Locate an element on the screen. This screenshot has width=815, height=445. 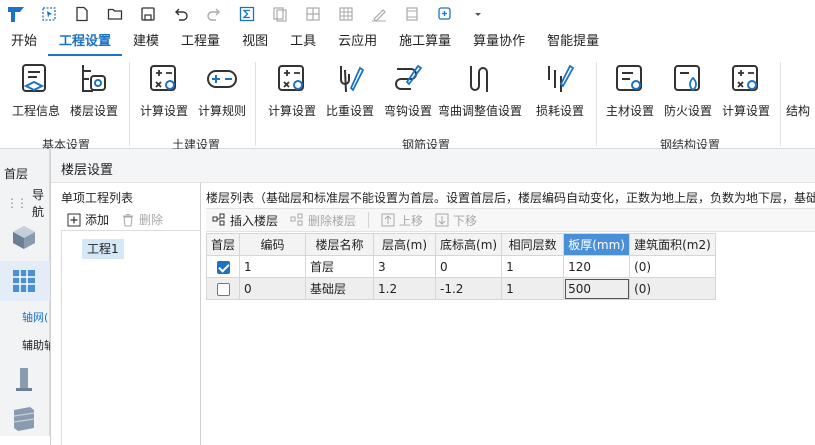
project-list-toolbar: 添加 删除 is located at coordinates (131, 220).